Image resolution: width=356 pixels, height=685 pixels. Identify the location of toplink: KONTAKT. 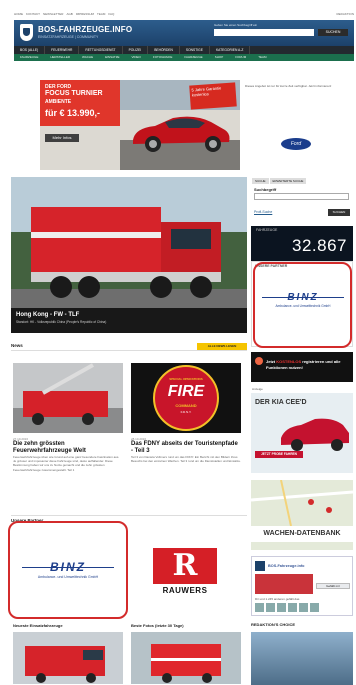
(33, 15).